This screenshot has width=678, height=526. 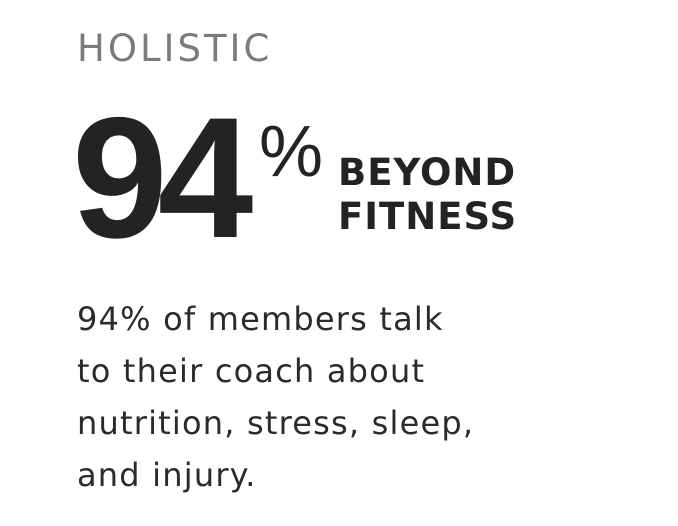 I want to click on description-line-1: 94% of members talk, so click(x=260, y=319).